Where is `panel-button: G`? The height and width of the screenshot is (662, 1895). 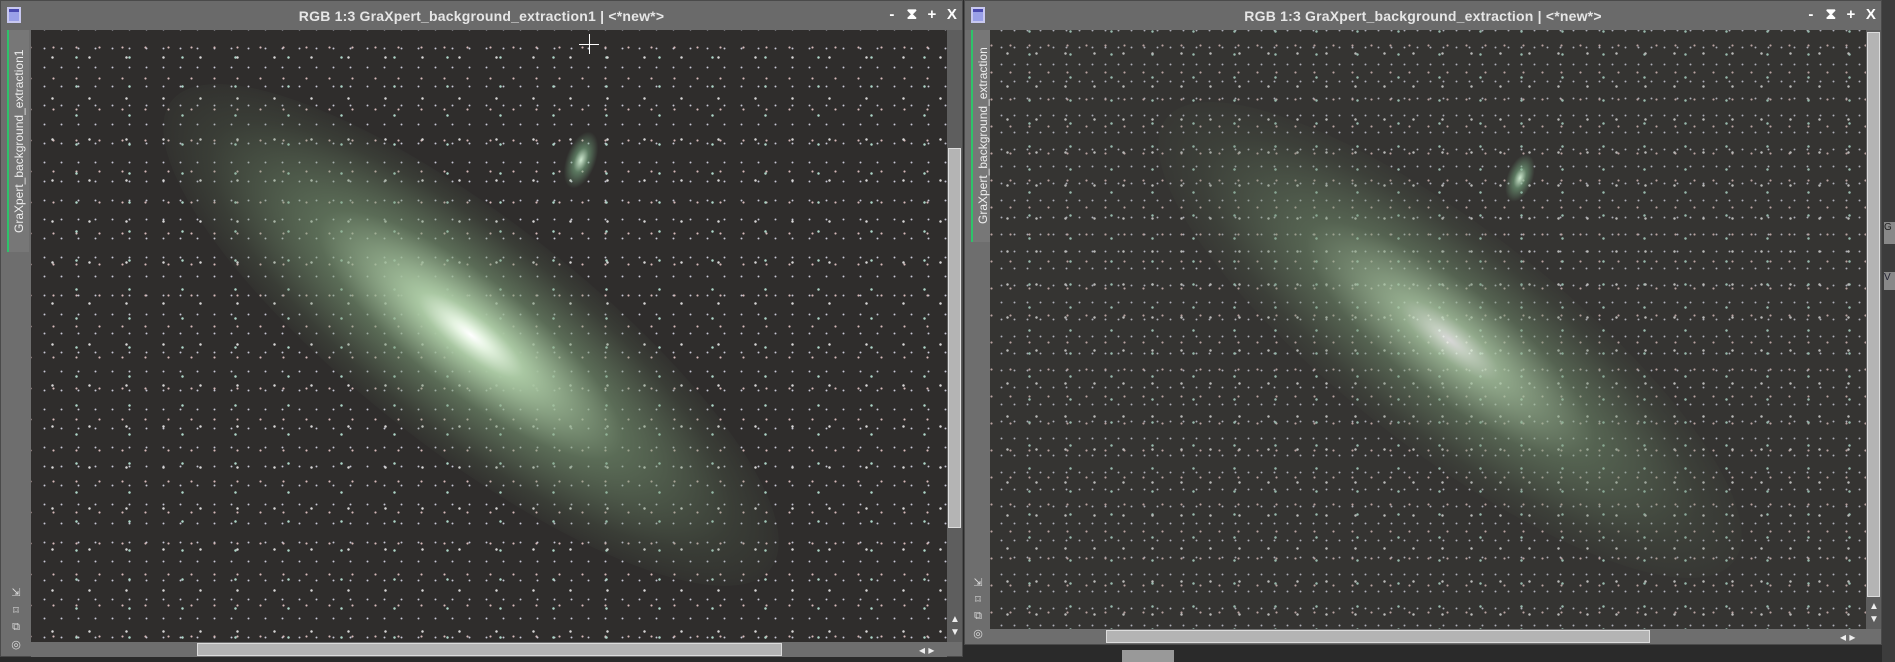 panel-button: G is located at coordinates (1889, 233).